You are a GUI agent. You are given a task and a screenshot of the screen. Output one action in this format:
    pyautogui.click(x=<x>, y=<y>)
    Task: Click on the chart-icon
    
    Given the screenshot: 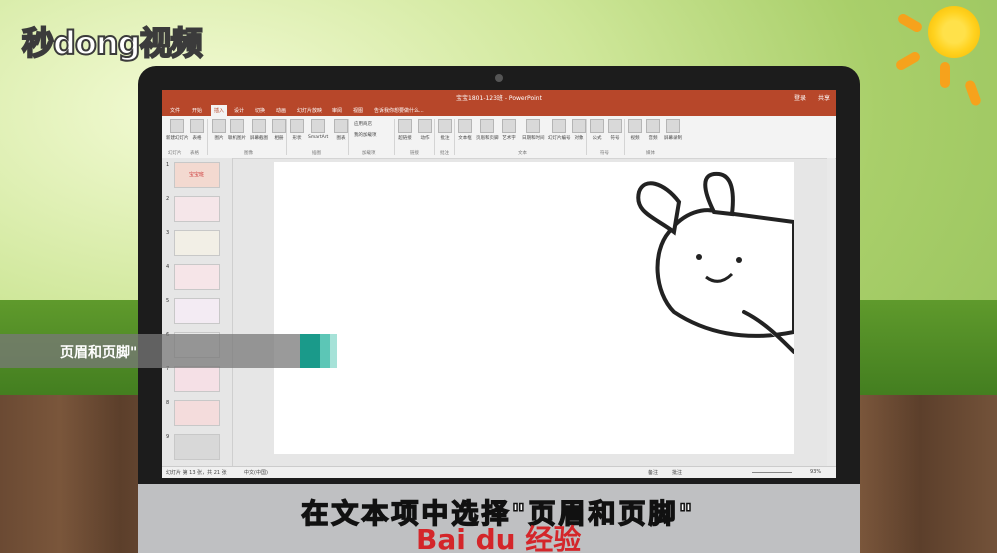 What is the action you would take?
    pyautogui.click(x=341, y=126)
    